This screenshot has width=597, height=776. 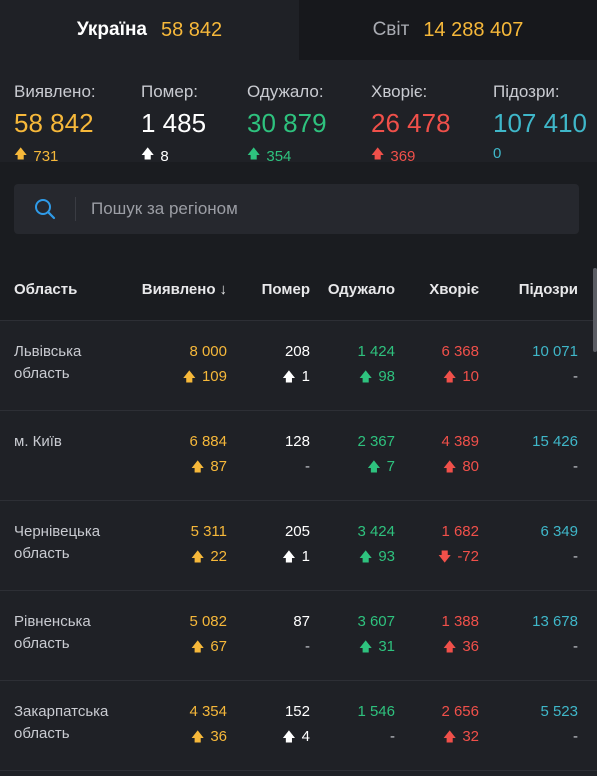 I want to click on cell-value: 87, so click(x=301, y=621).